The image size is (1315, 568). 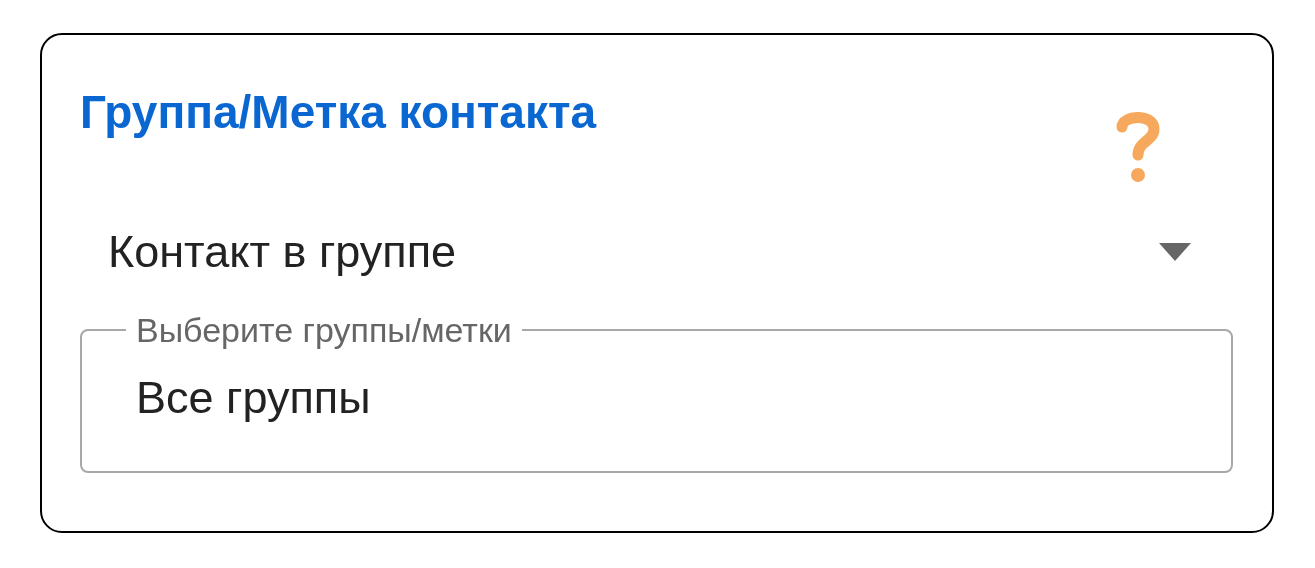 I want to click on help-icon, so click(x=1138, y=147).